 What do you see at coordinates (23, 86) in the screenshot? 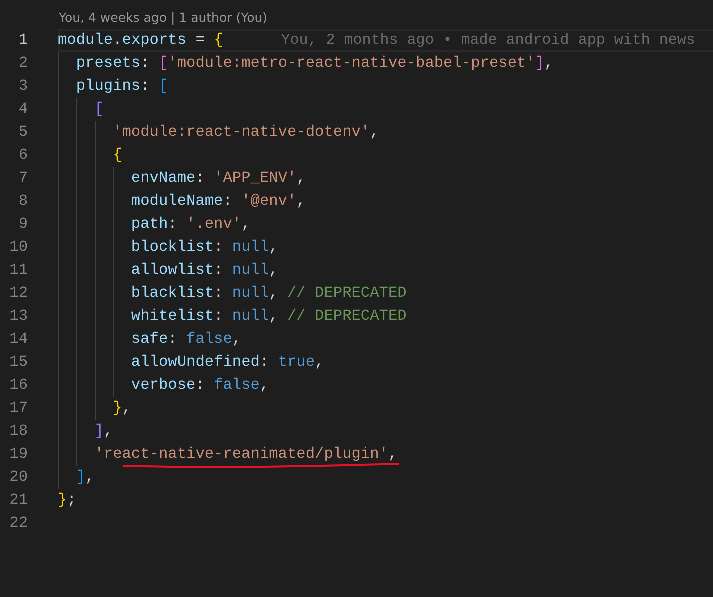
I see `line-number: 3` at bounding box center [23, 86].